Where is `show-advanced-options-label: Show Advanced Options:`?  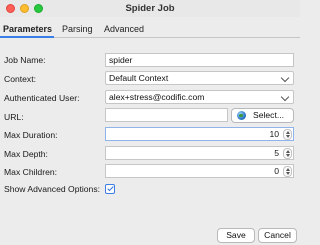
show-advanced-options-label: Show Advanced Options: is located at coordinates (52, 189).